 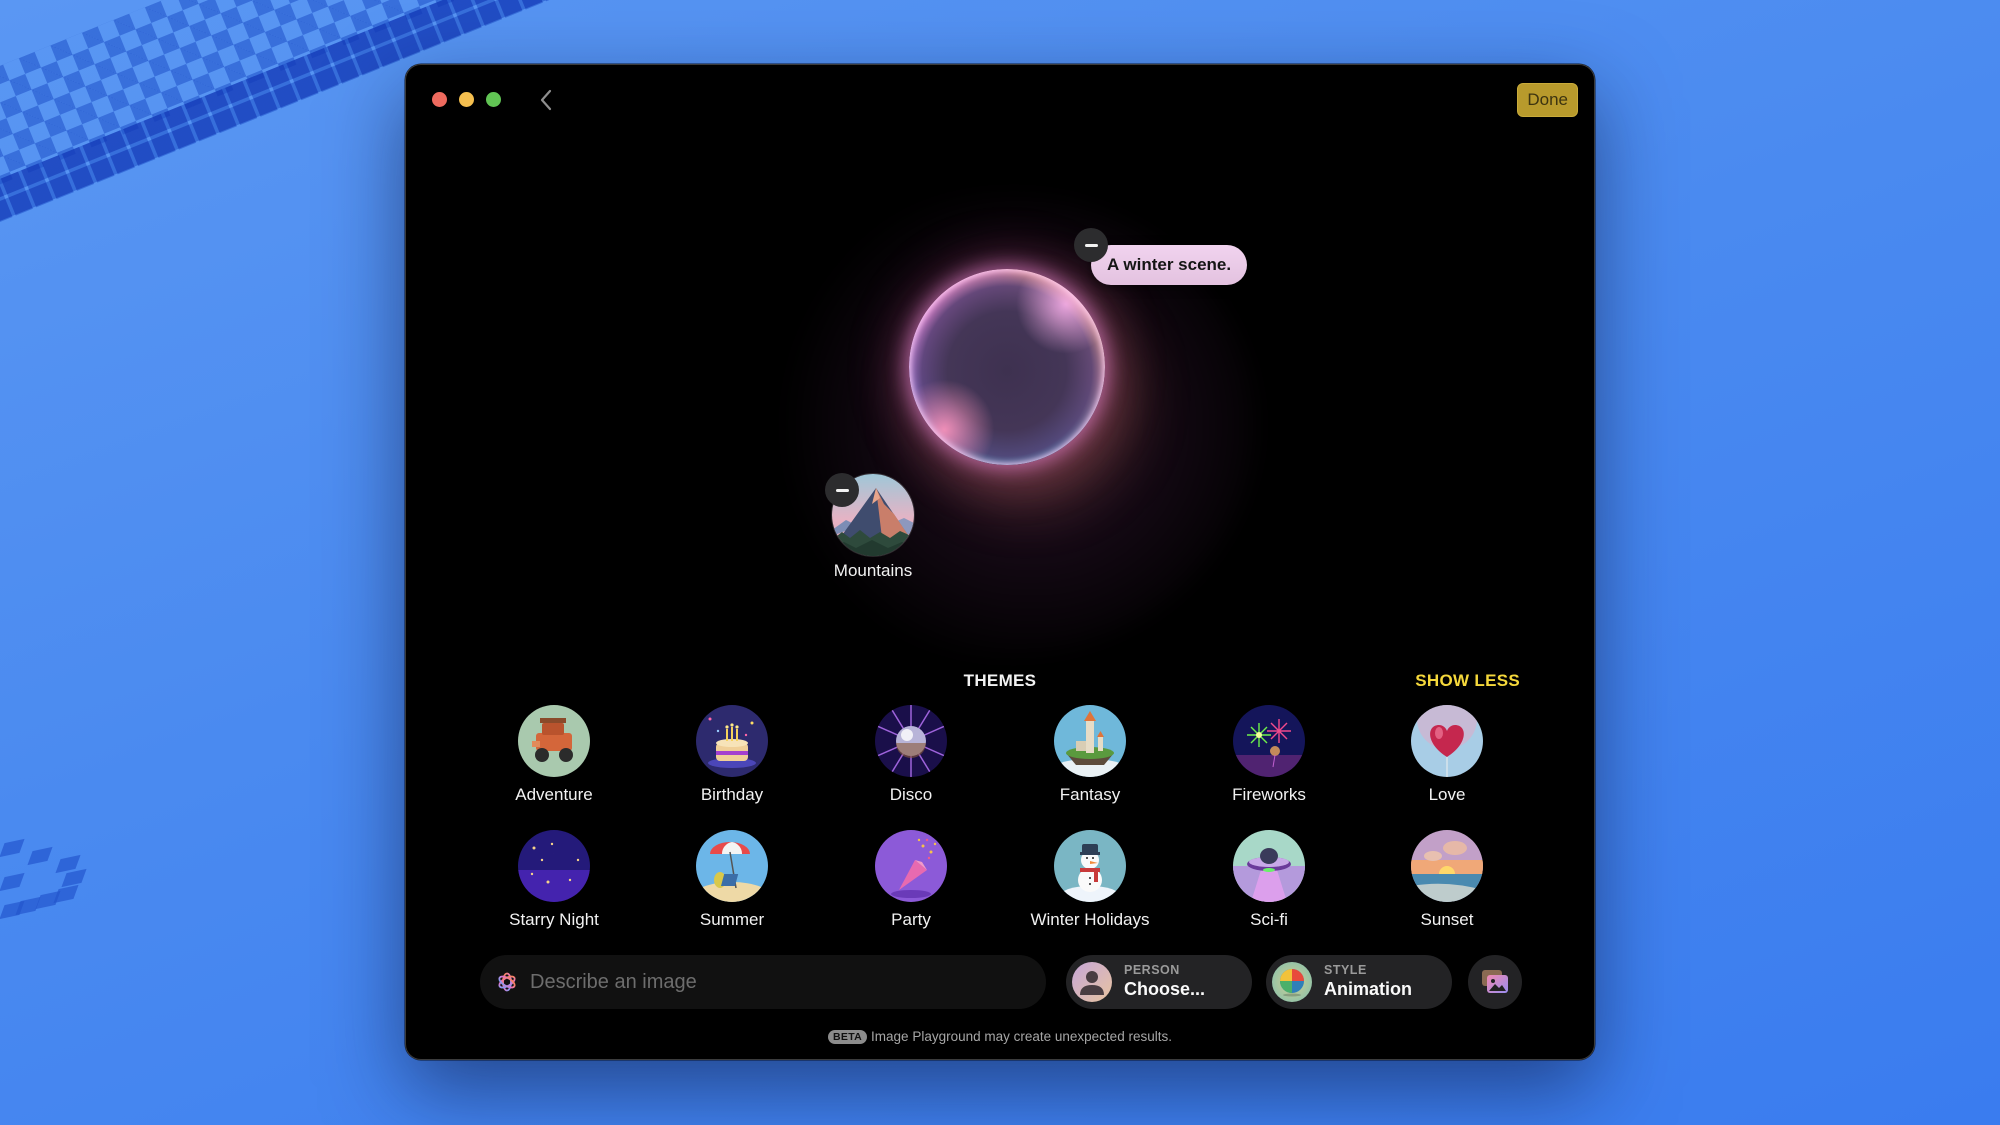 What do you see at coordinates (732, 794) in the screenshot?
I see `theme-label: Birthday` at bounding box center [732, 794].